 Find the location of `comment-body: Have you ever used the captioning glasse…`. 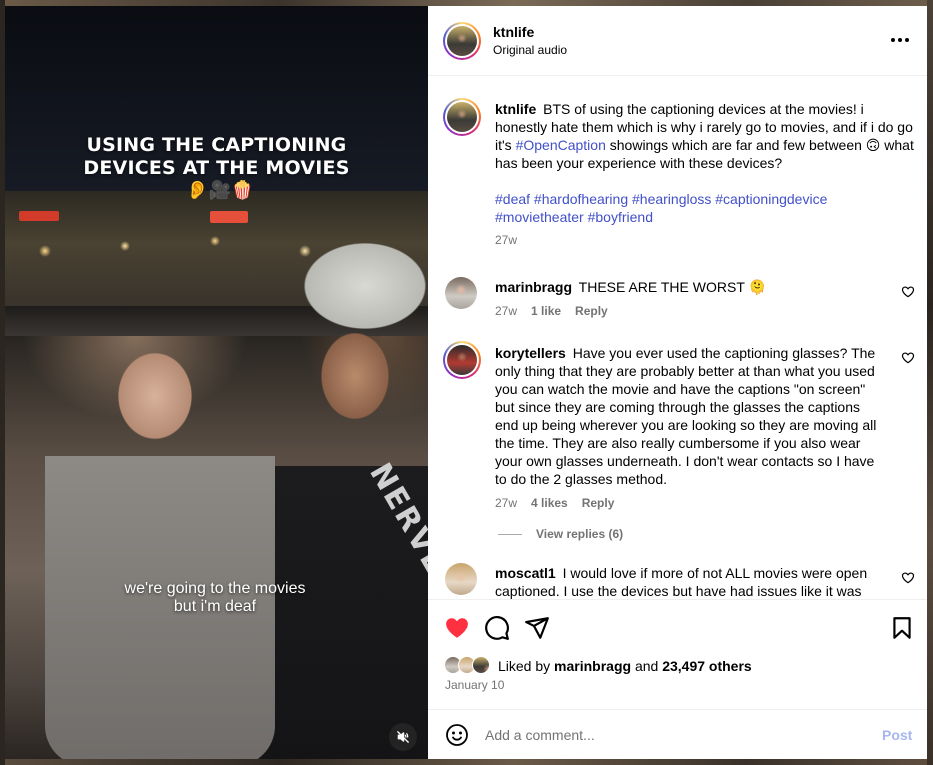

comment-body: Have you ever used the captioning glasse… is located at coordinates (686, 416).